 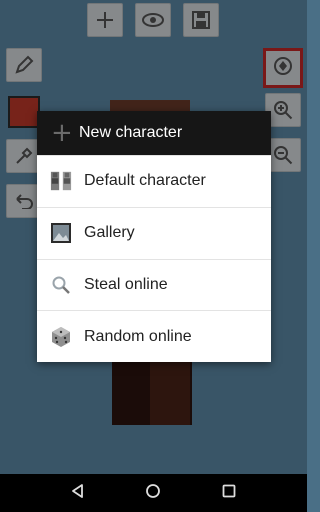 I want to click on home-button, so click(x=153, y=493).